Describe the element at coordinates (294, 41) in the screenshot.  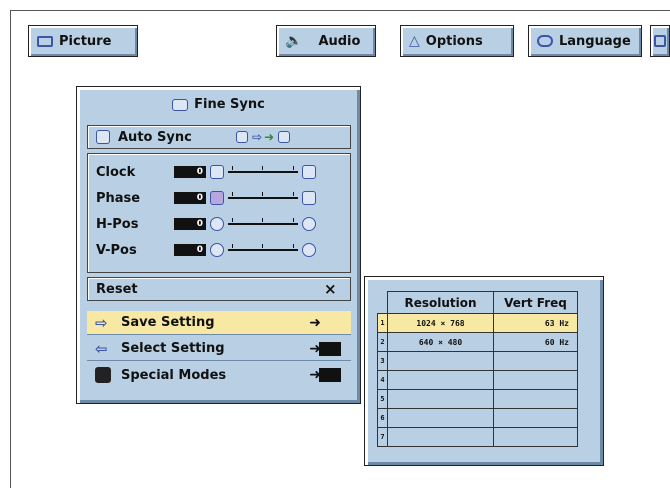
I see `speaker-icon: 🔈` at that location.